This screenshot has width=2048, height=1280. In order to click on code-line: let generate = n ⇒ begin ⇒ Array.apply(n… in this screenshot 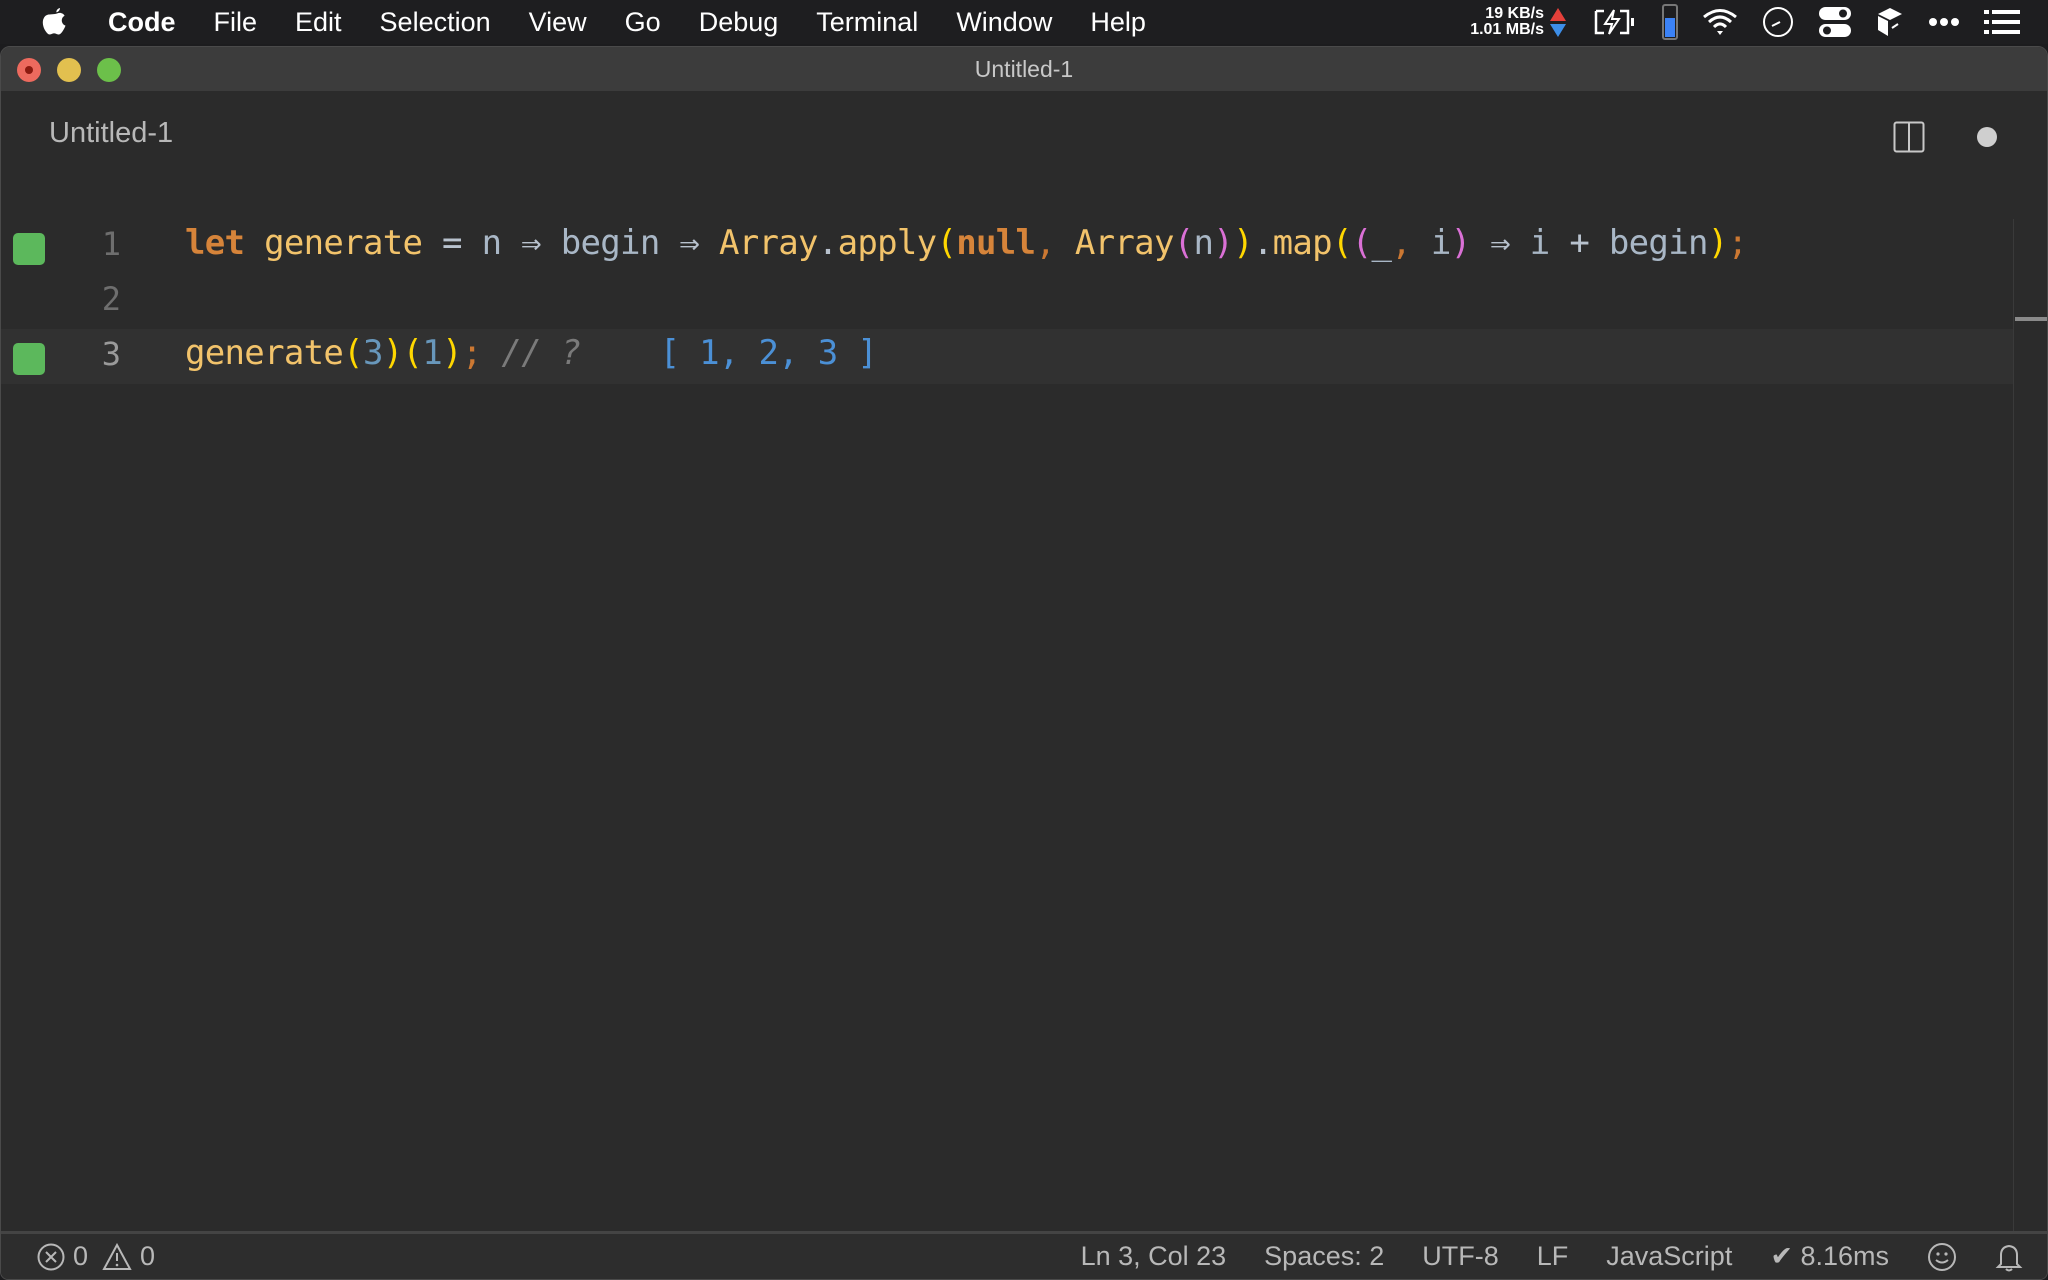, I will do `click(966, 243)`.